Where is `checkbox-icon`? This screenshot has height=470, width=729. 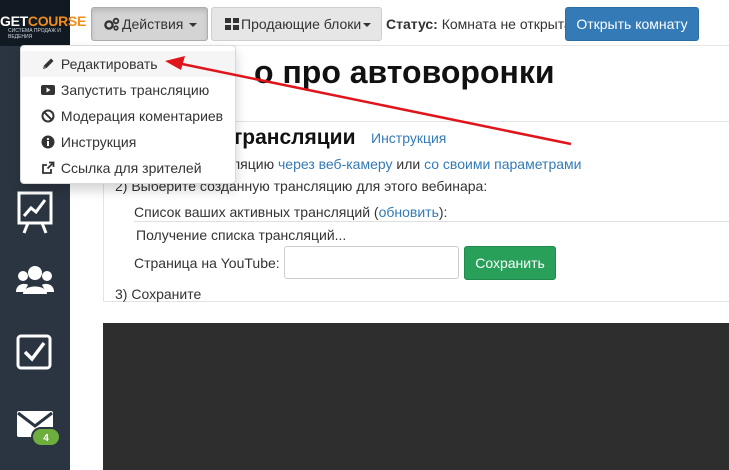 checkbox-icon is located at coordinates (35, 353).